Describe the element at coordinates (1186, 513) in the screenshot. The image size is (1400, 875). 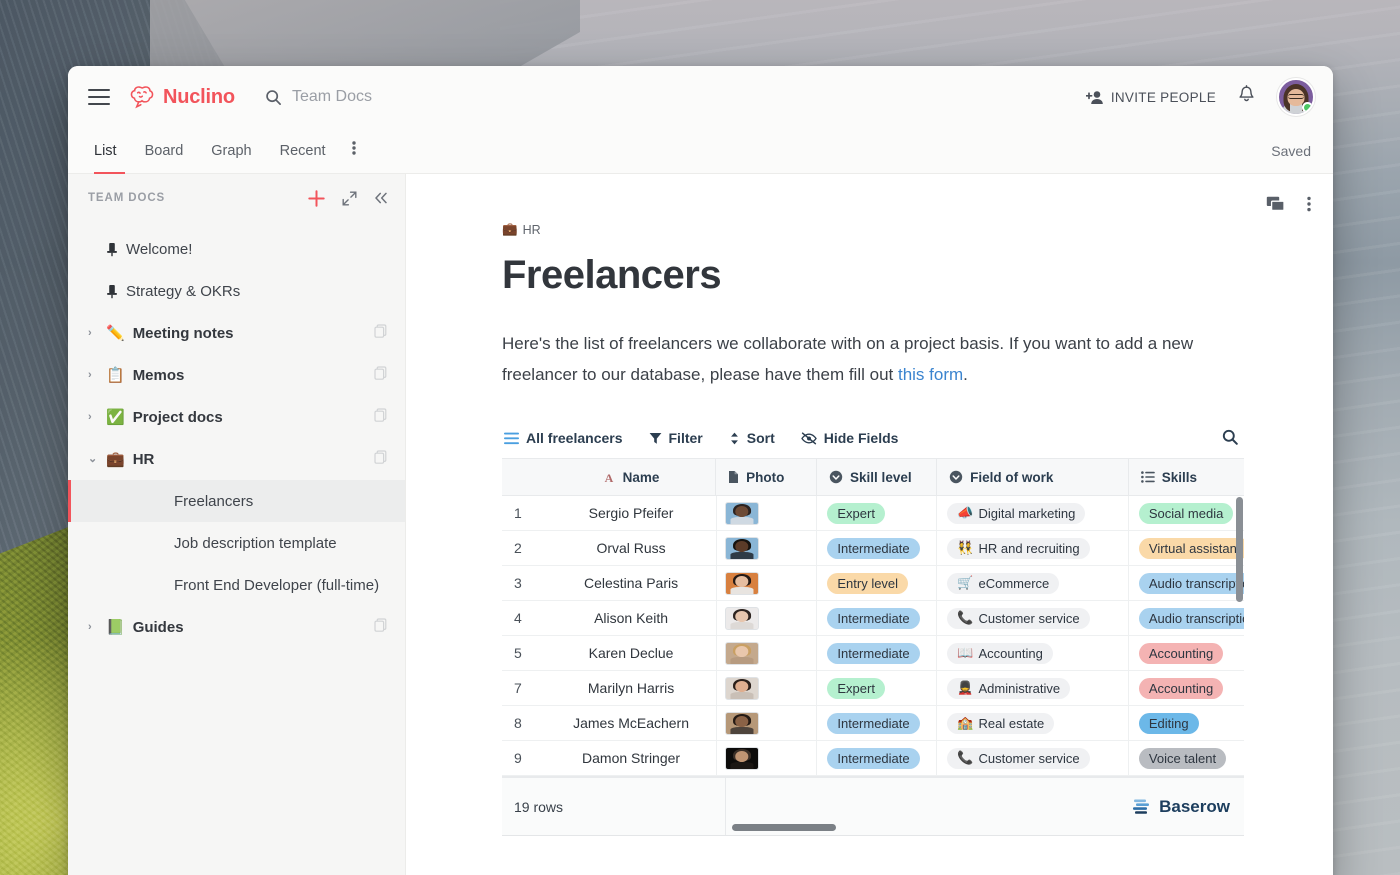
I see `cell-skills: Social media` at that location.